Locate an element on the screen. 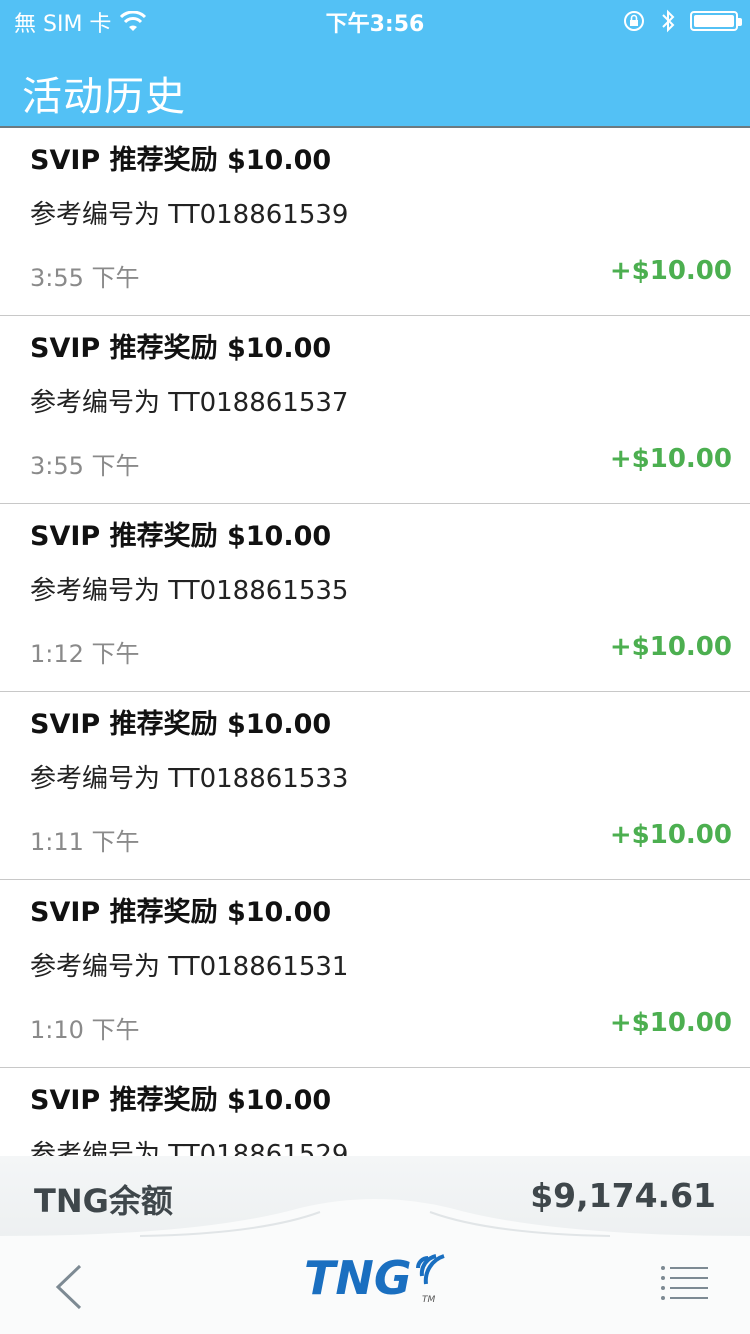  transaction-time: 1:12 下午 is located at coordinates (85, 654).